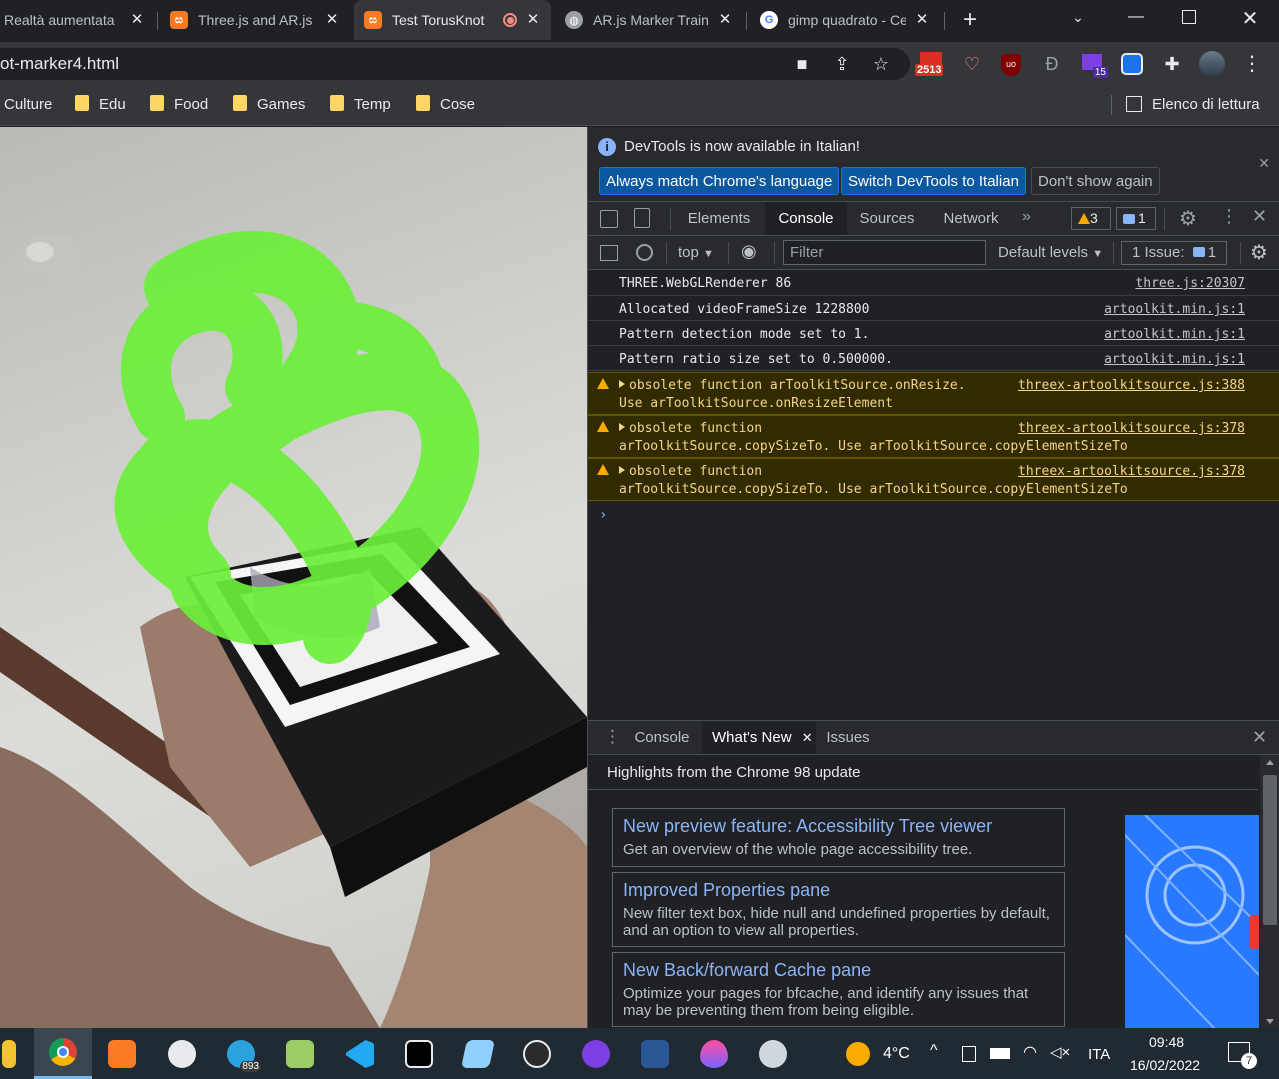  I want to click on word-icon, so click(655, 1054).